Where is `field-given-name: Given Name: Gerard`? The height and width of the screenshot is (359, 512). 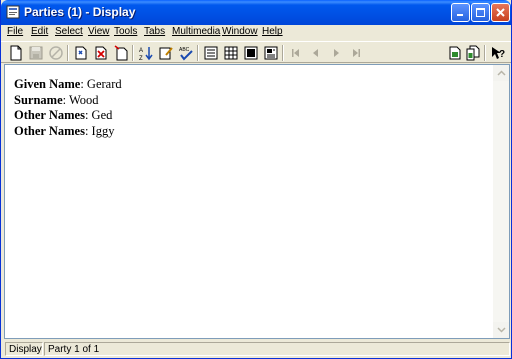 field-given-name: Given Name: Gerard is located at coordinates (68, 85).